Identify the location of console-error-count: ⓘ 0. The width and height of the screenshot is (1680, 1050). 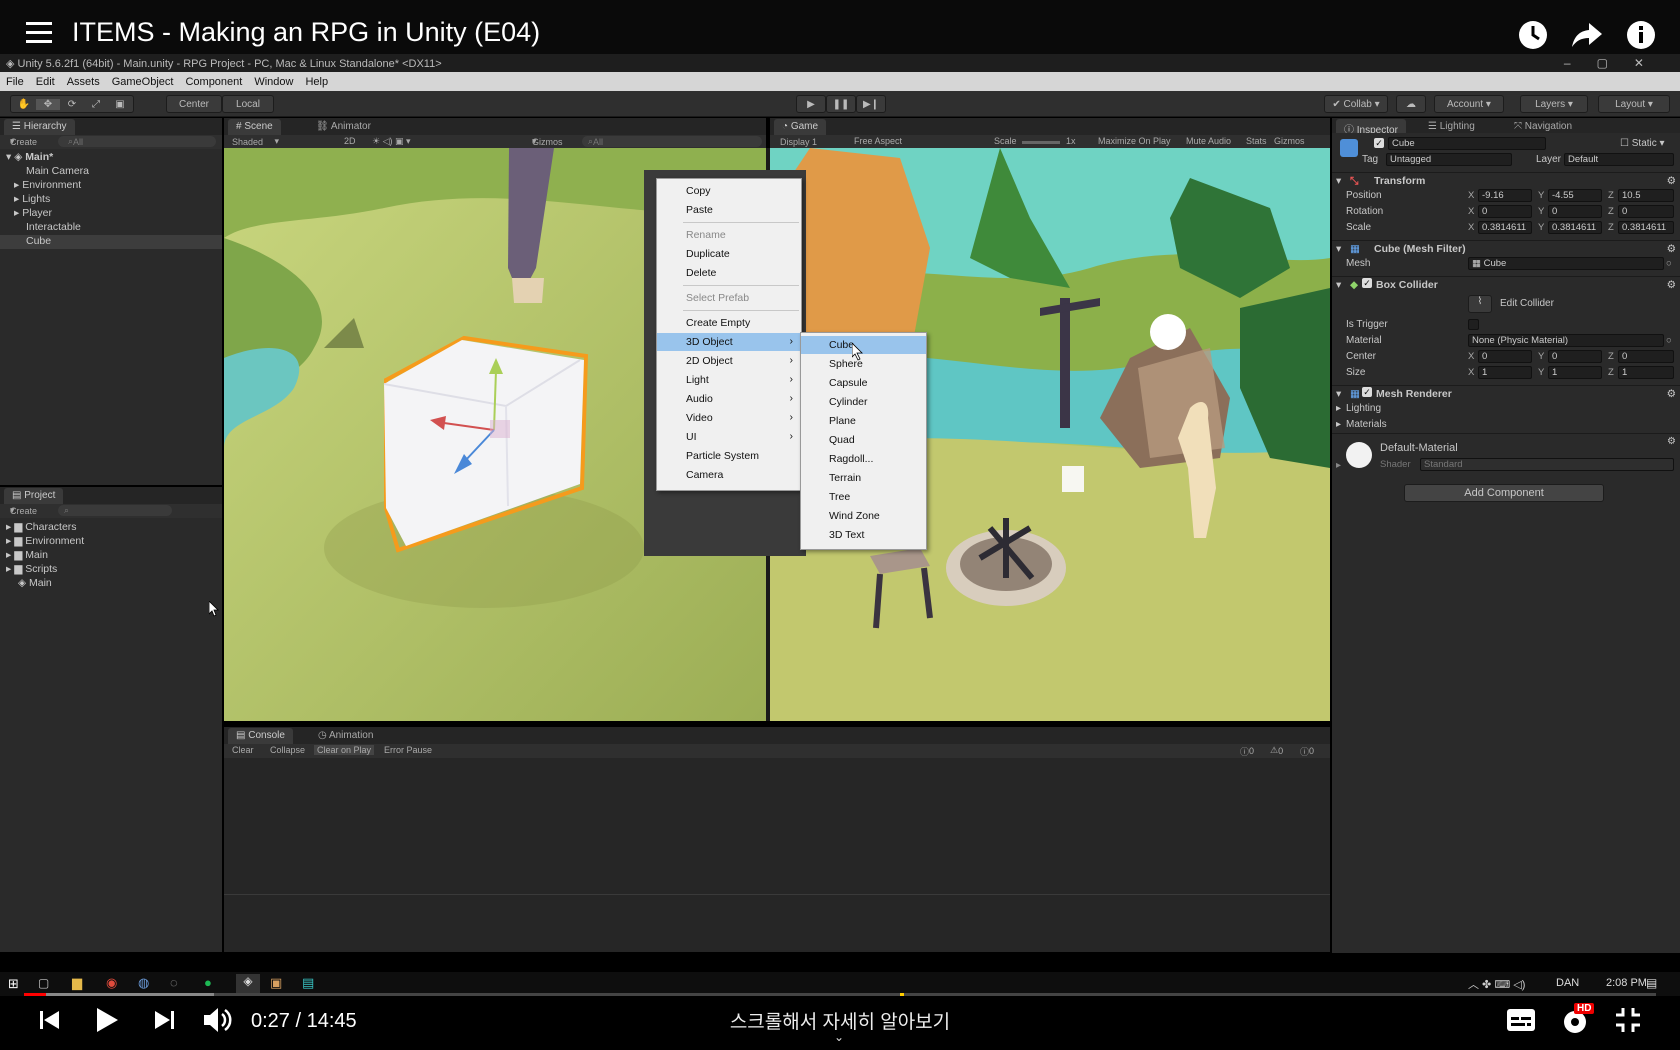
(1307, 751).